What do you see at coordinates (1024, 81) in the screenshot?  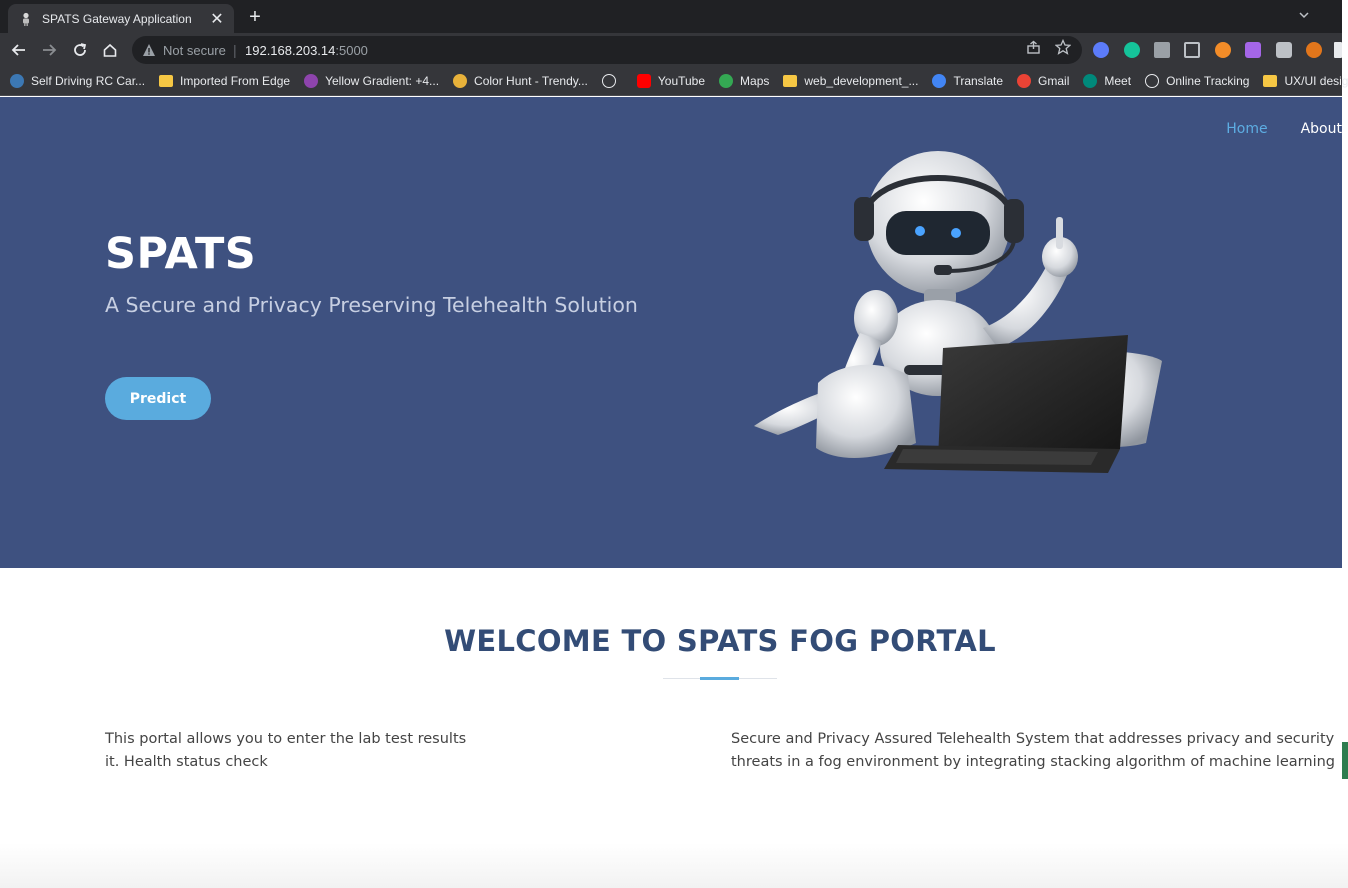 I see `gmail-icon` at bounding box center [1024, 81].